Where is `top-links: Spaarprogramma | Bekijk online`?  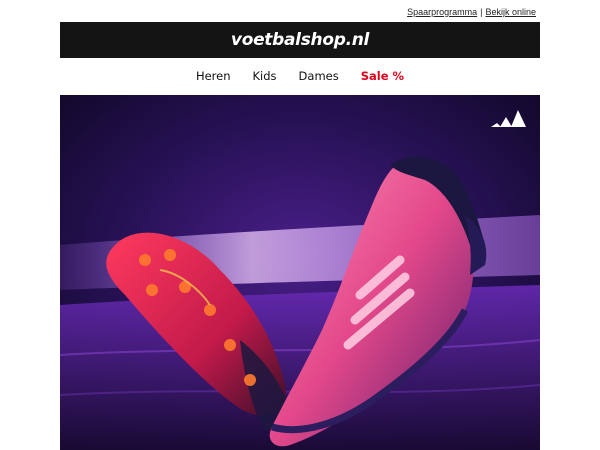 top-links: Spaarprogramma | Bekijk online is located at coordinates (471, 12).